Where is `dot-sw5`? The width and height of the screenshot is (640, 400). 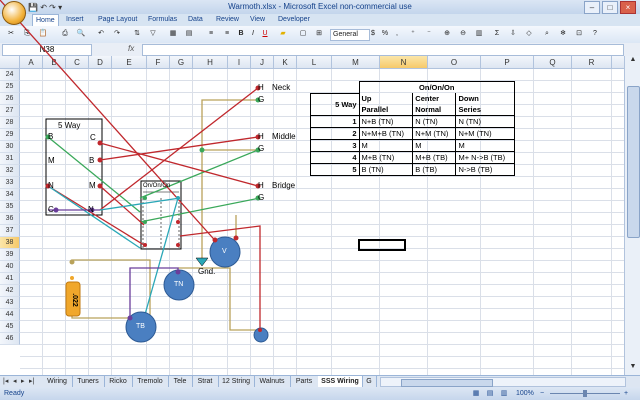
dot-sw5 is located at coordinates (145, 245).